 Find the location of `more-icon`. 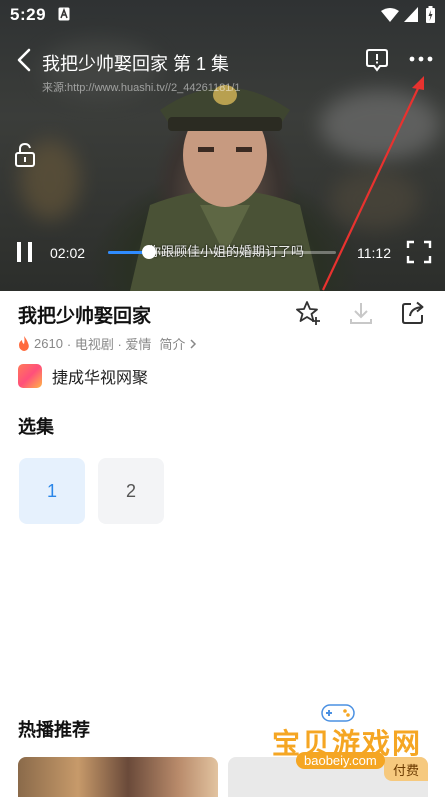

more-icon is located at coordinates (421, 59).